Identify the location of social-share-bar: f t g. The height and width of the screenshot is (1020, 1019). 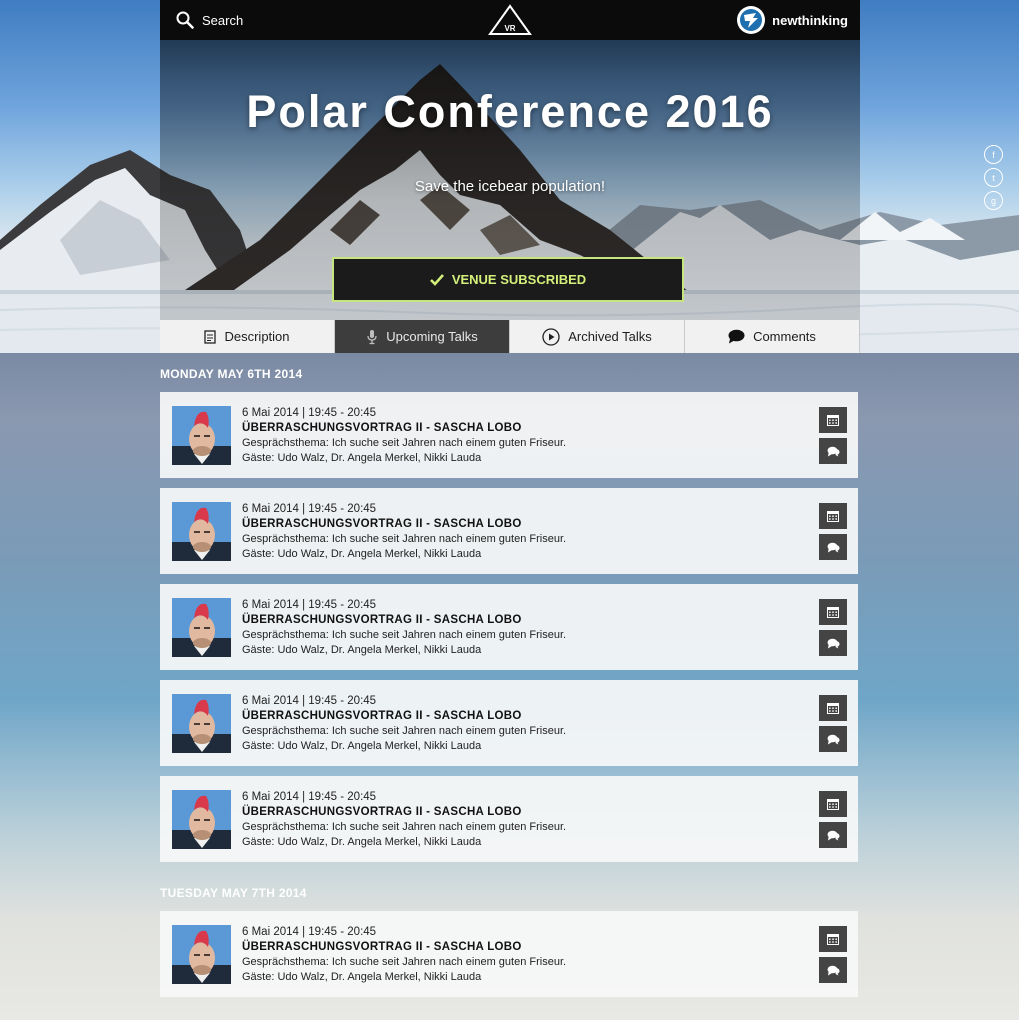
(994, 177).